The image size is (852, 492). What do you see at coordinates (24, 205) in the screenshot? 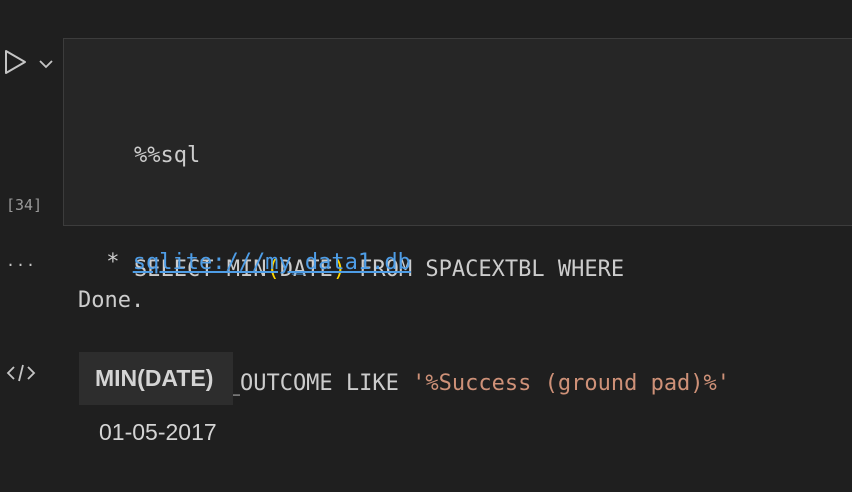
I see `execution-count: [34]` at bounding box center [24, 205].